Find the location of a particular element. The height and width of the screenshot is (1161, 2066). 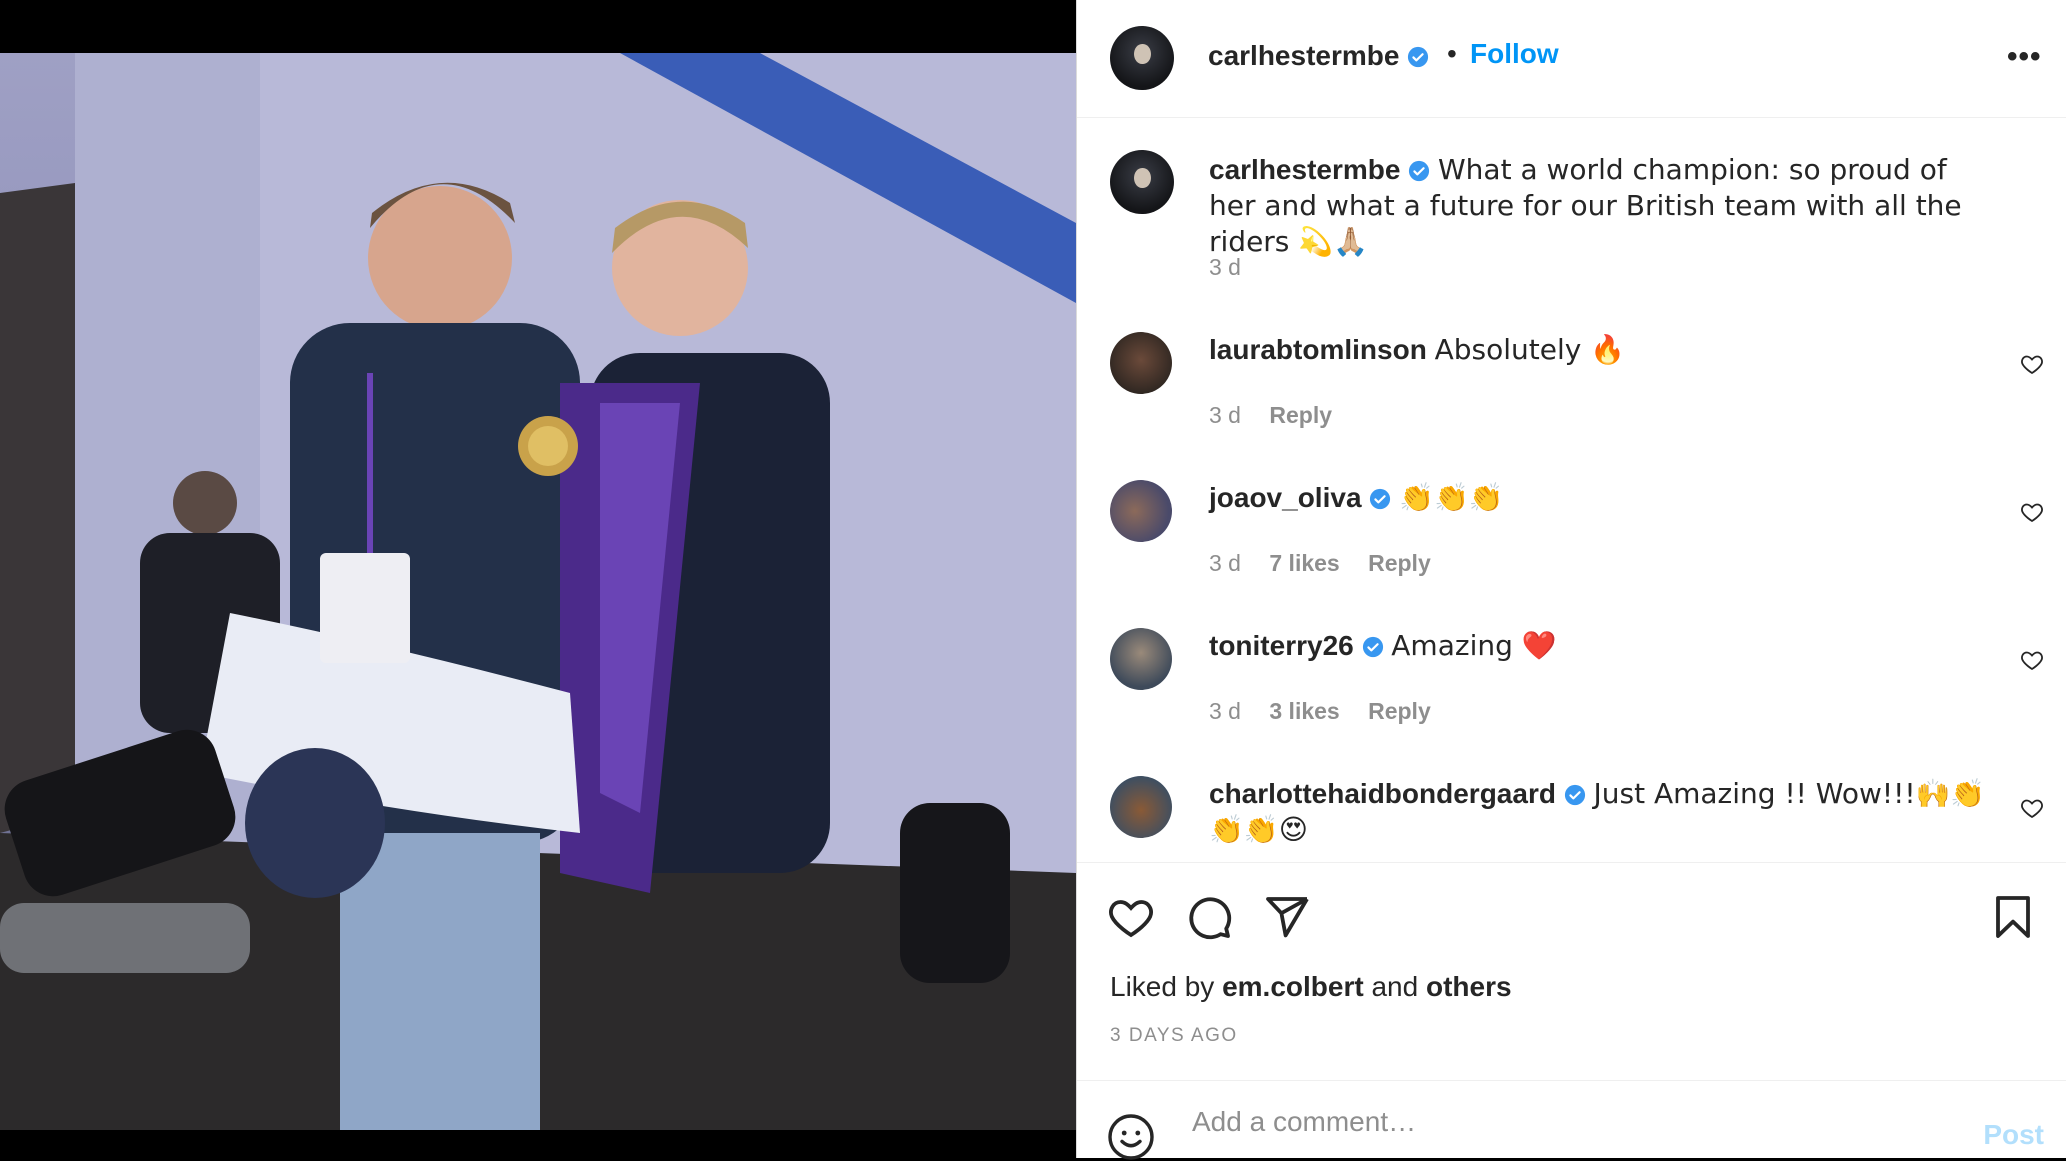

comment-item: laurabtomlinson Absolutely 🔥 3 d Reply is located at coordinates (1571, 395).